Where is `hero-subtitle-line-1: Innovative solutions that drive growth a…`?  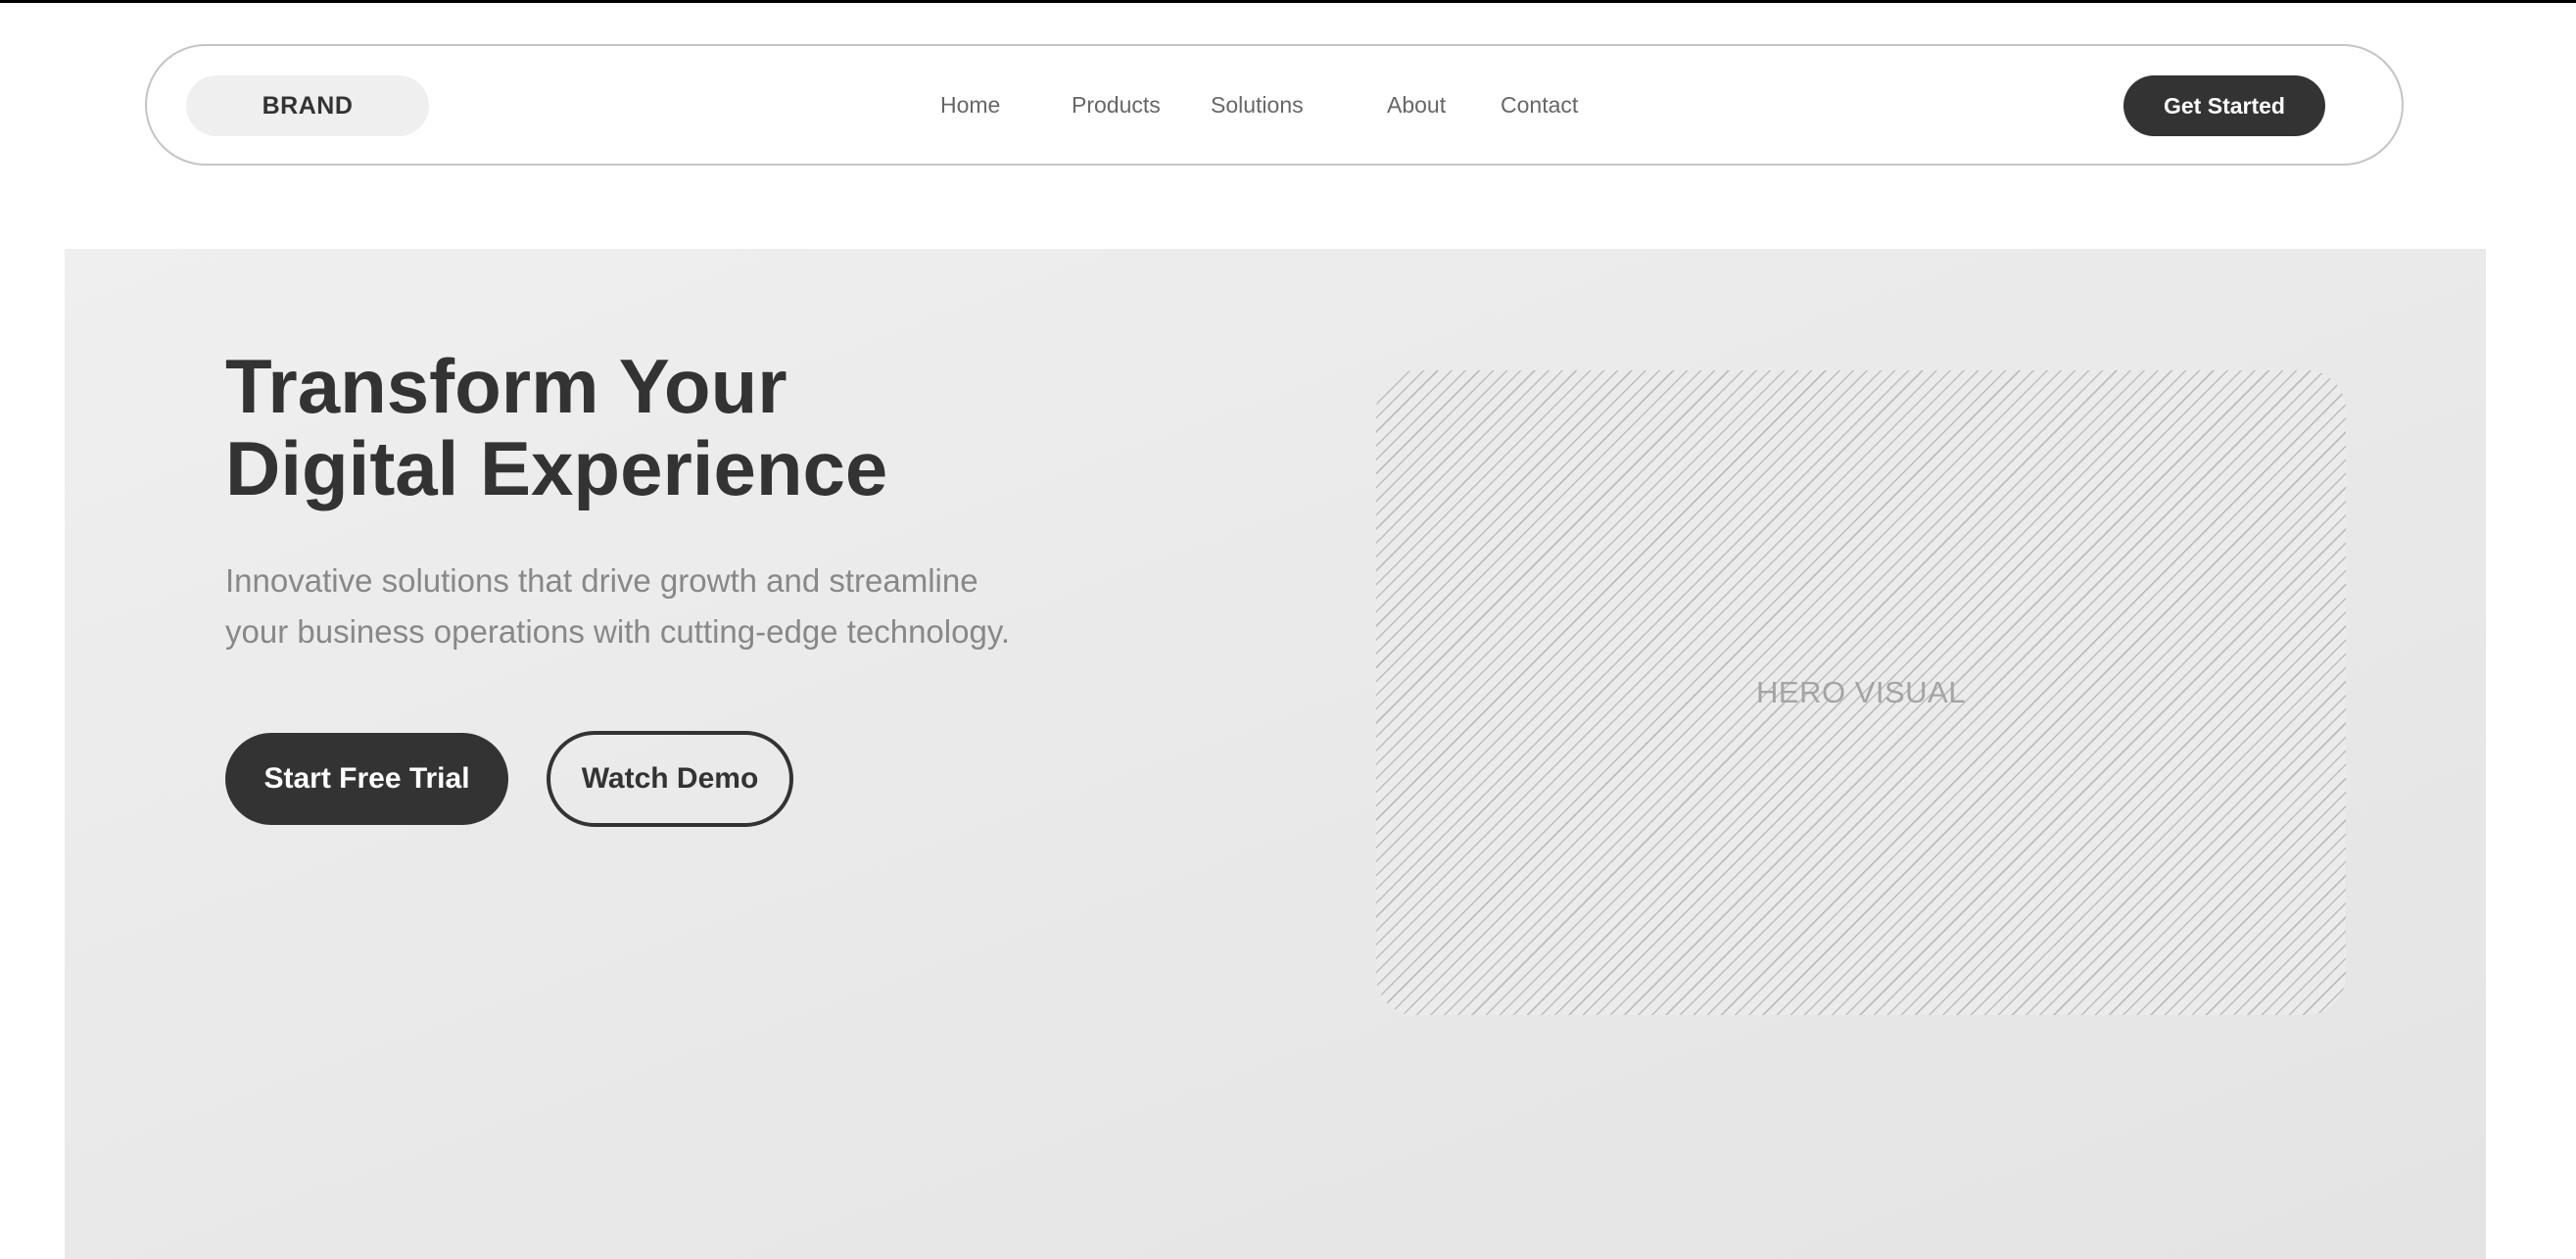
hero-subtitle-line-1: Innovative solutions that drive growth a… is located at coordinates (601, 580).